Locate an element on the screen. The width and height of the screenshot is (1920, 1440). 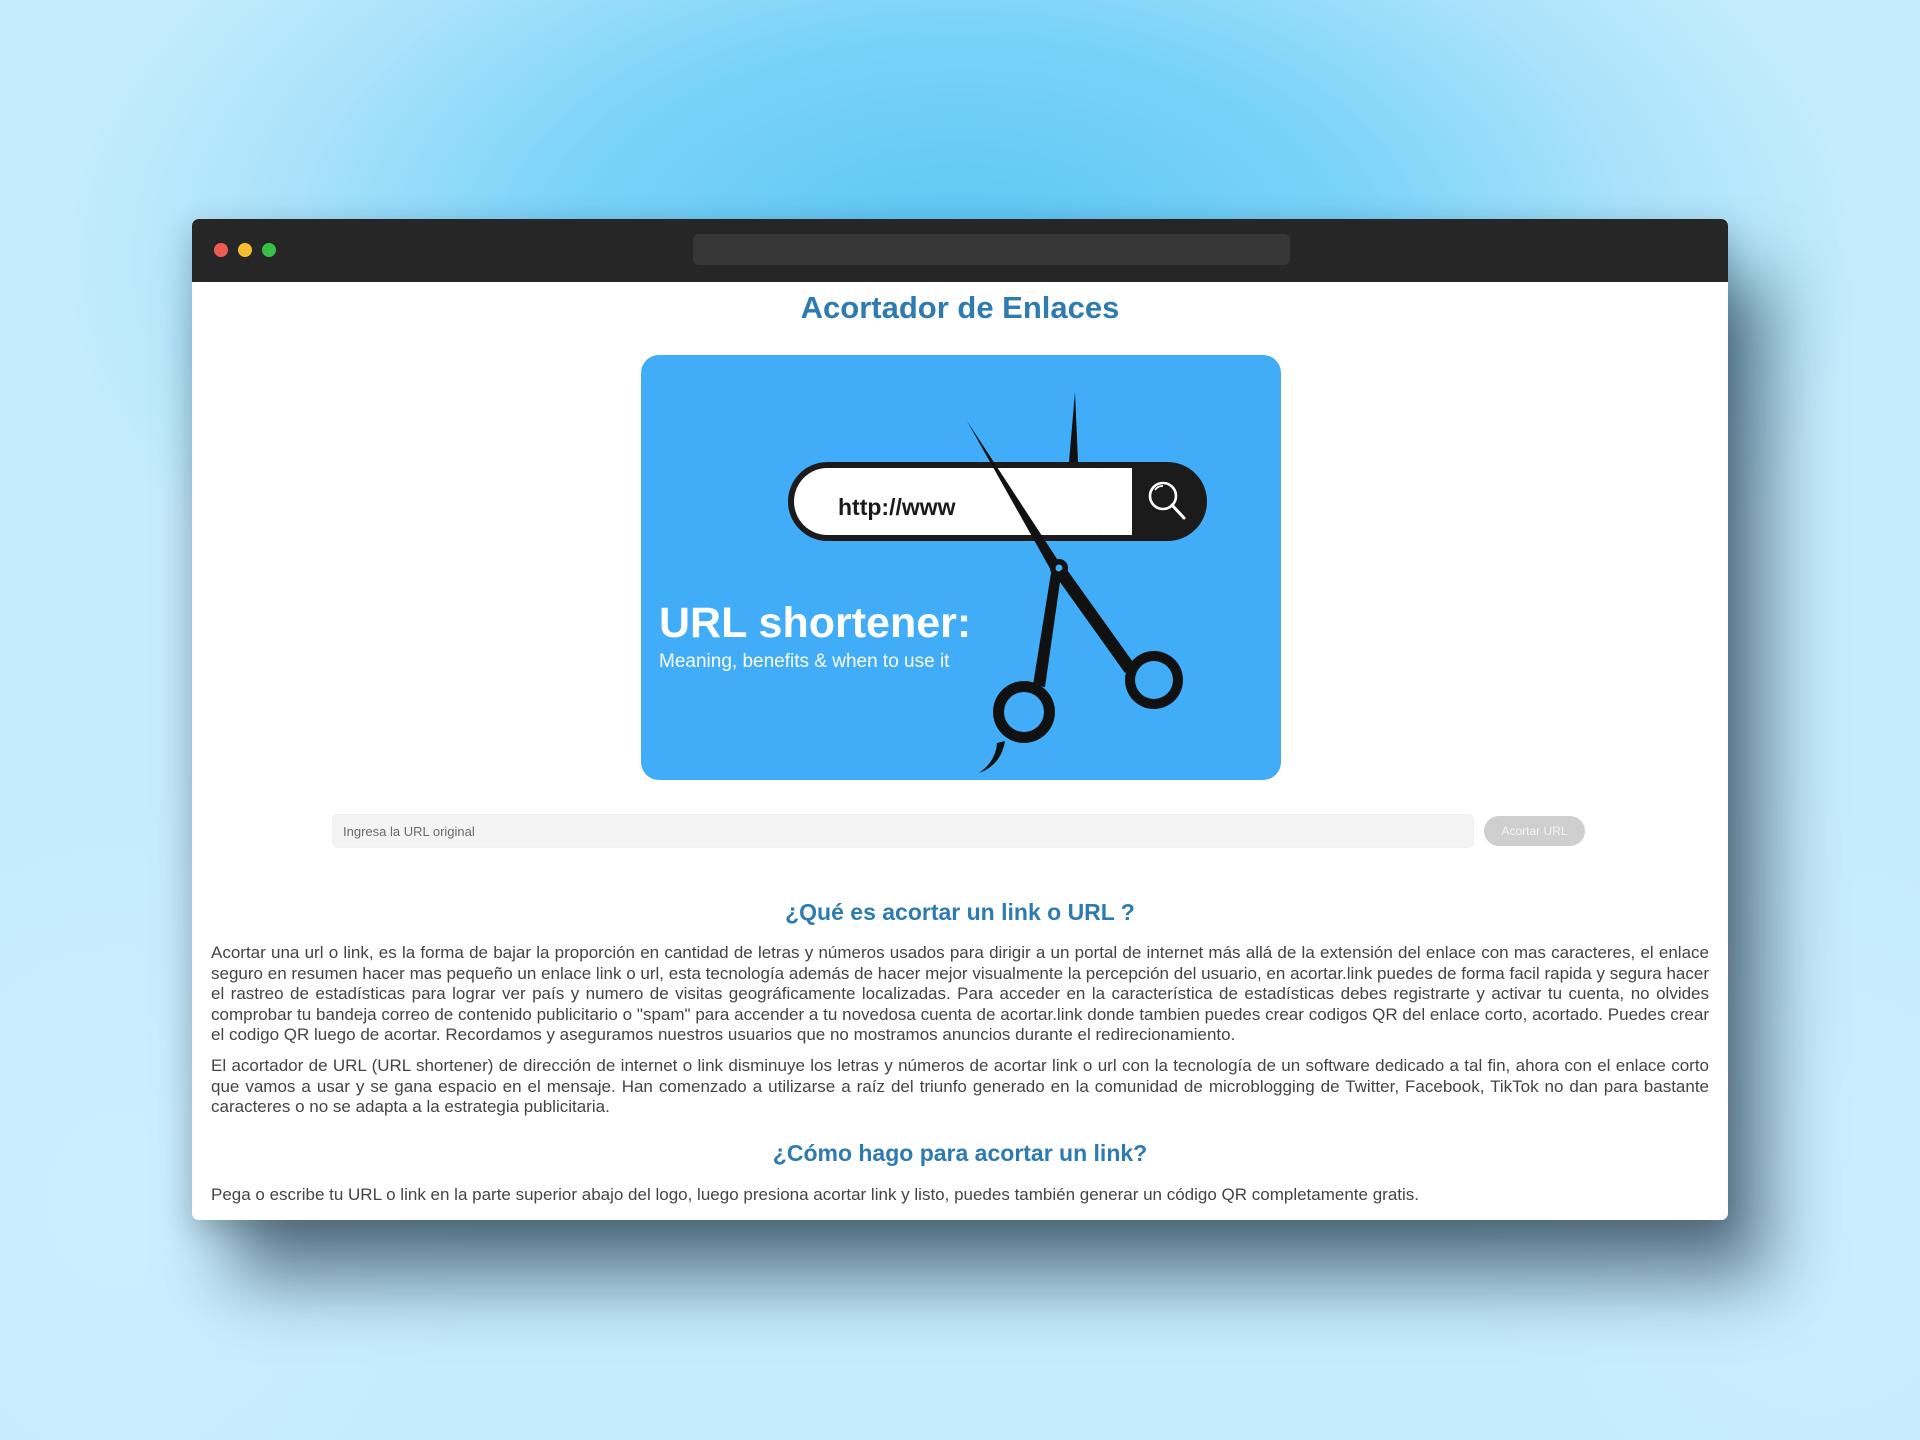
hero-subheadline: Meaning, benefits & when to use it is located at coordinates (804, 661).